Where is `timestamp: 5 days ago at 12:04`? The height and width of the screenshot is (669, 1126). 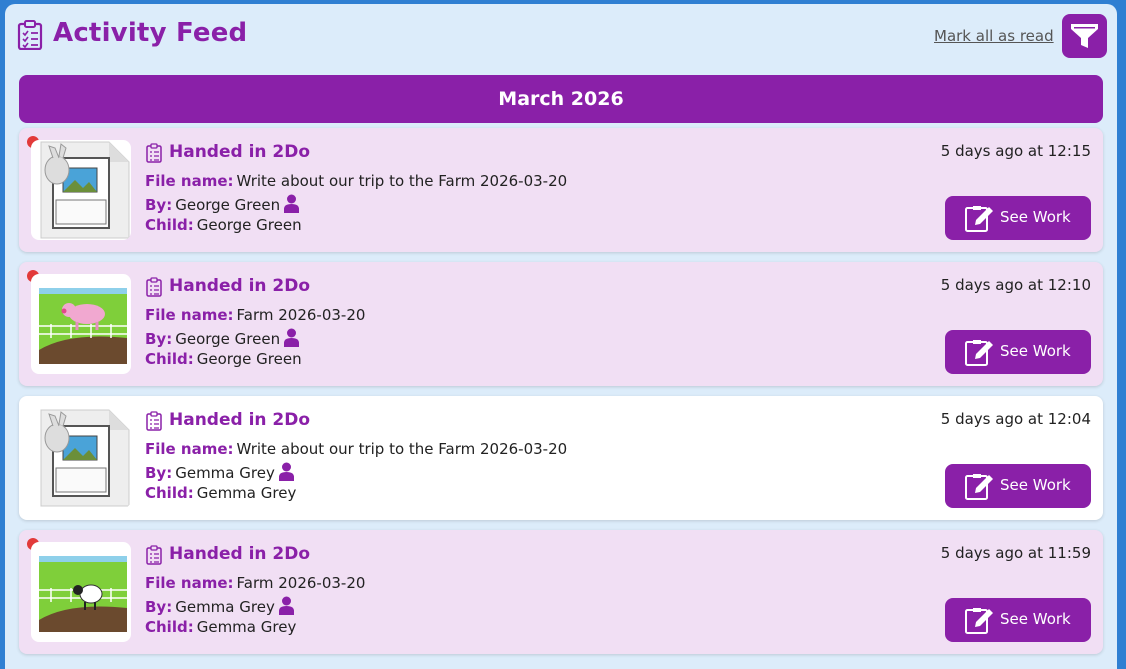 timestamp: 5 days ago at 12:04 is located at coordinates (1015, 419).